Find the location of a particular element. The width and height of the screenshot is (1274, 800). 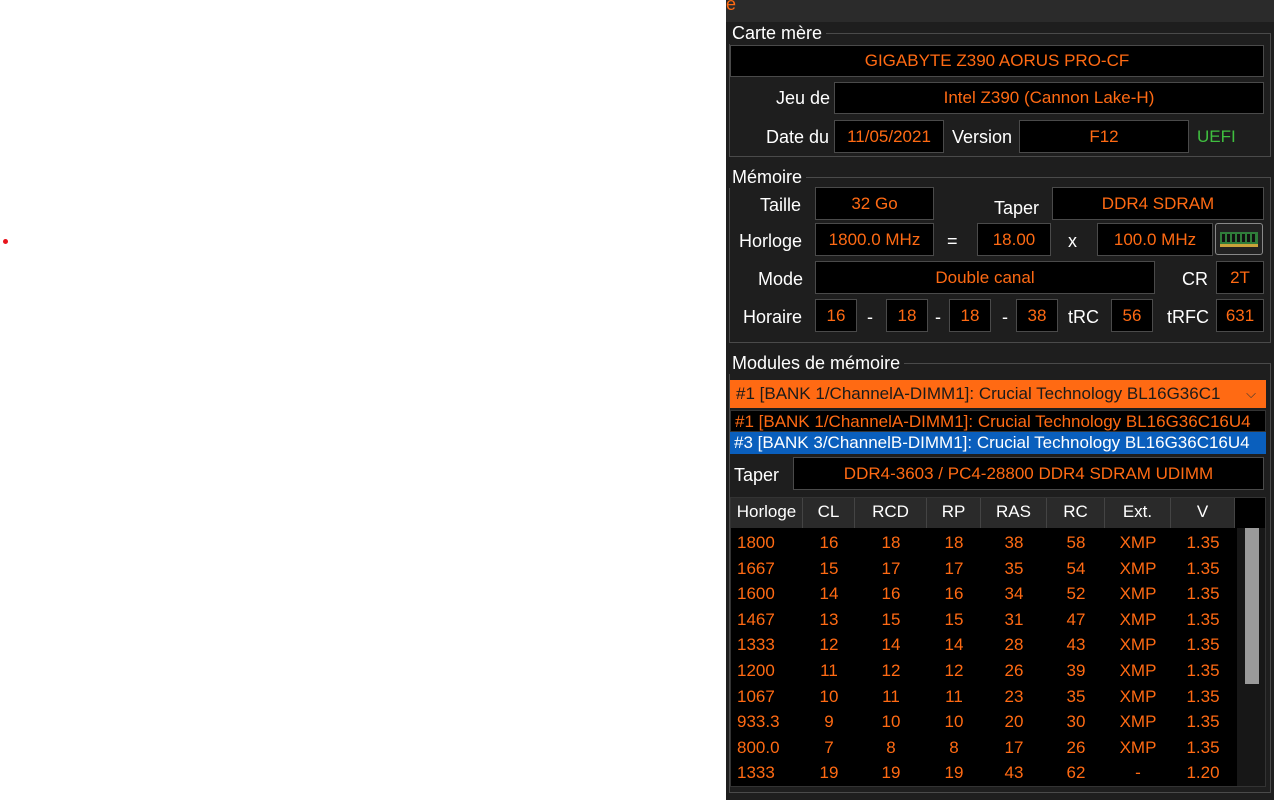

table-cell-cl: 11 is located at coordinates (829, 670).